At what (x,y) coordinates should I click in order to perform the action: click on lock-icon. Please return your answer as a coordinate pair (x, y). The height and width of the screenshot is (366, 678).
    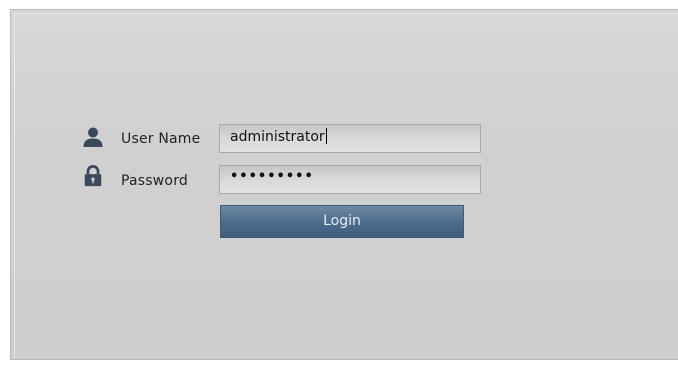
    Looking at the image, I should click on (93, 176).